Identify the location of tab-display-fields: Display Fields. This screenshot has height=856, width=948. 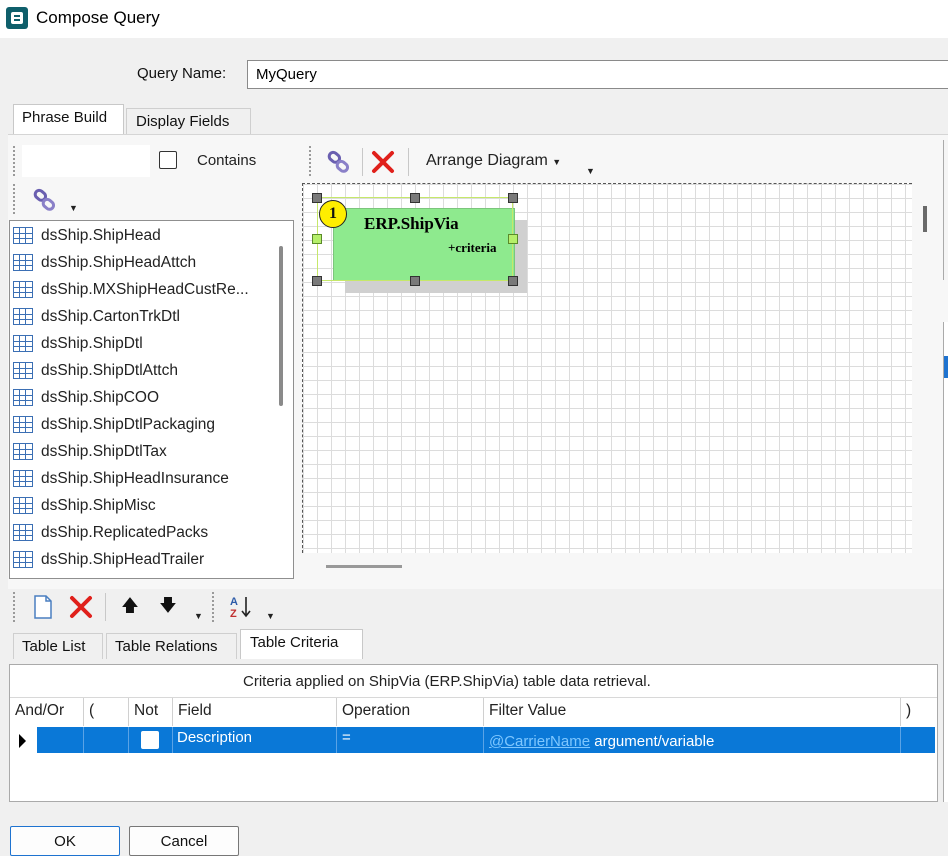
(188, 121).